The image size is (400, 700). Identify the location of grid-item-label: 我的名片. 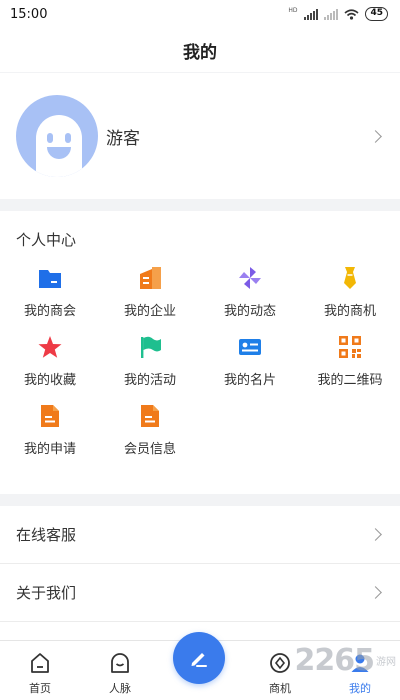
(249, 380).